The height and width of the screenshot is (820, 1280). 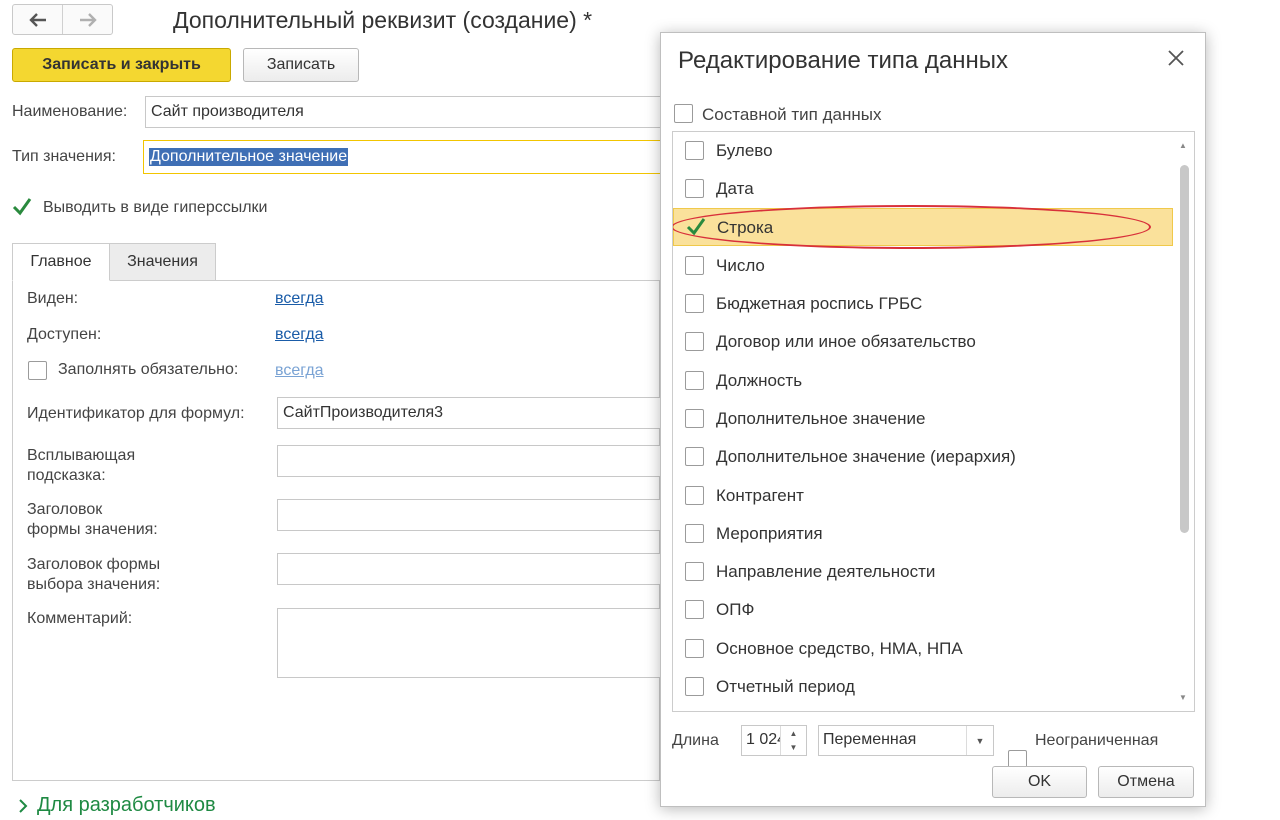 What do you see at coordinates (923, 610) in the screenshot?
I see `type-list-item: ОПФ` at bounding box center [923, 610].